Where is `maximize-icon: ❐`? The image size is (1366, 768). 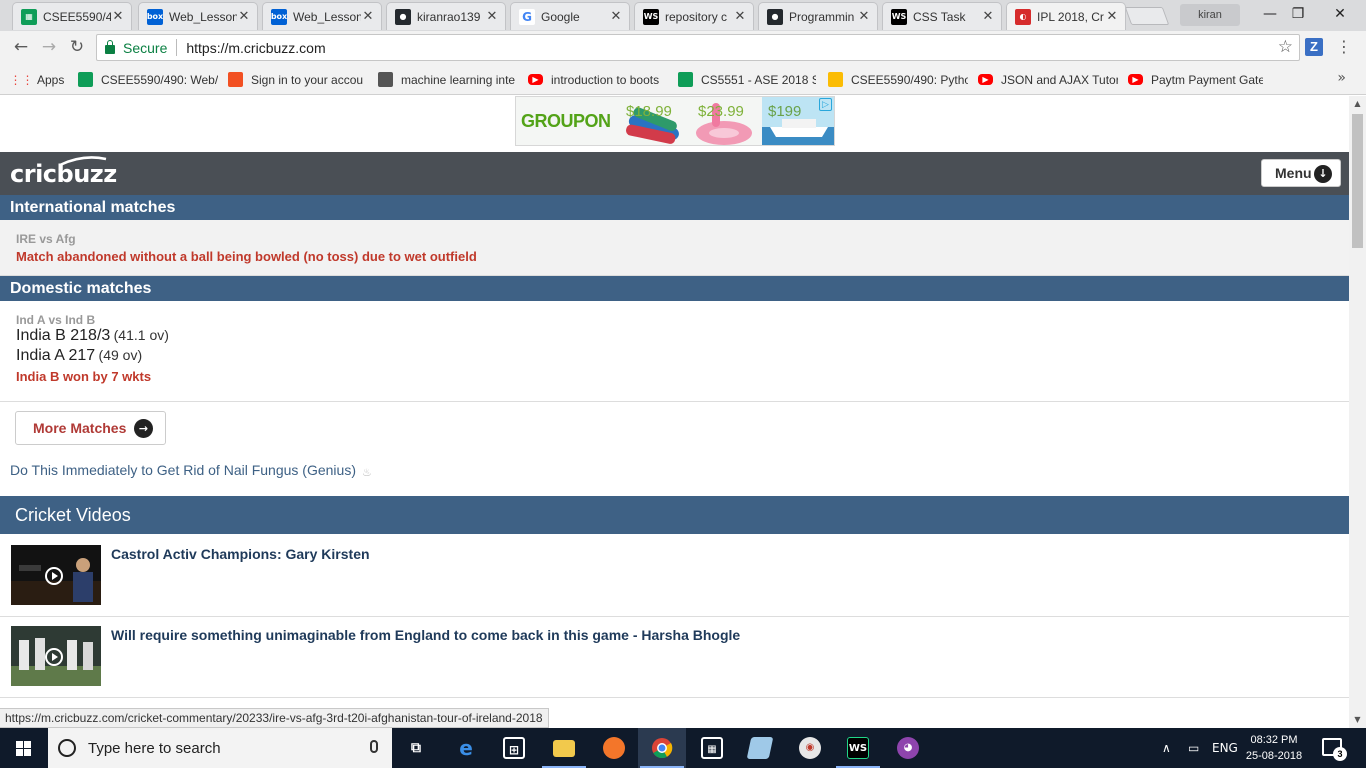 maximize-icon: ❐ is located at coordinates (1298, 14).